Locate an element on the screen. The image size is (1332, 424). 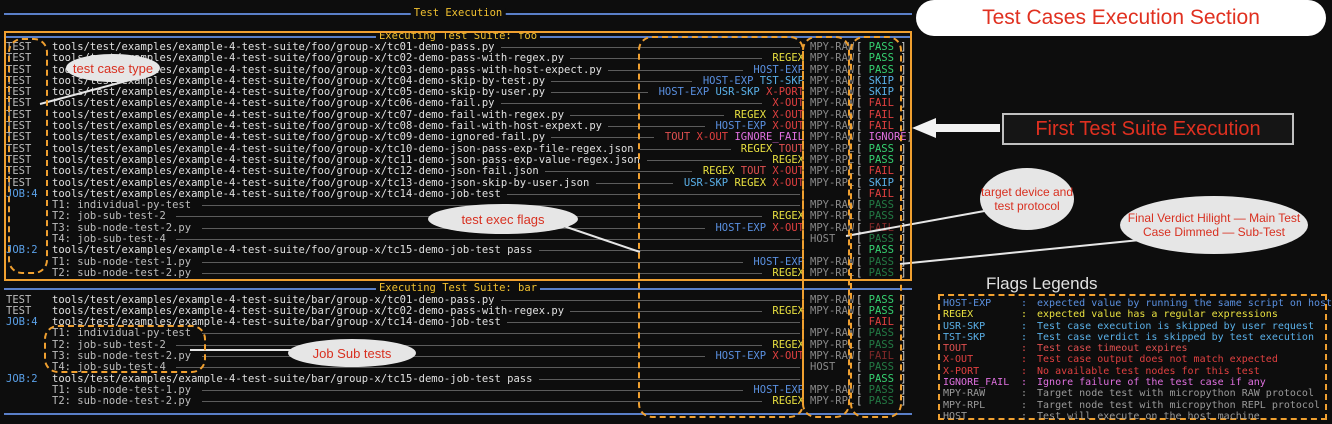
legend-key: MPY-RAW is located at coordinates (964, 394).